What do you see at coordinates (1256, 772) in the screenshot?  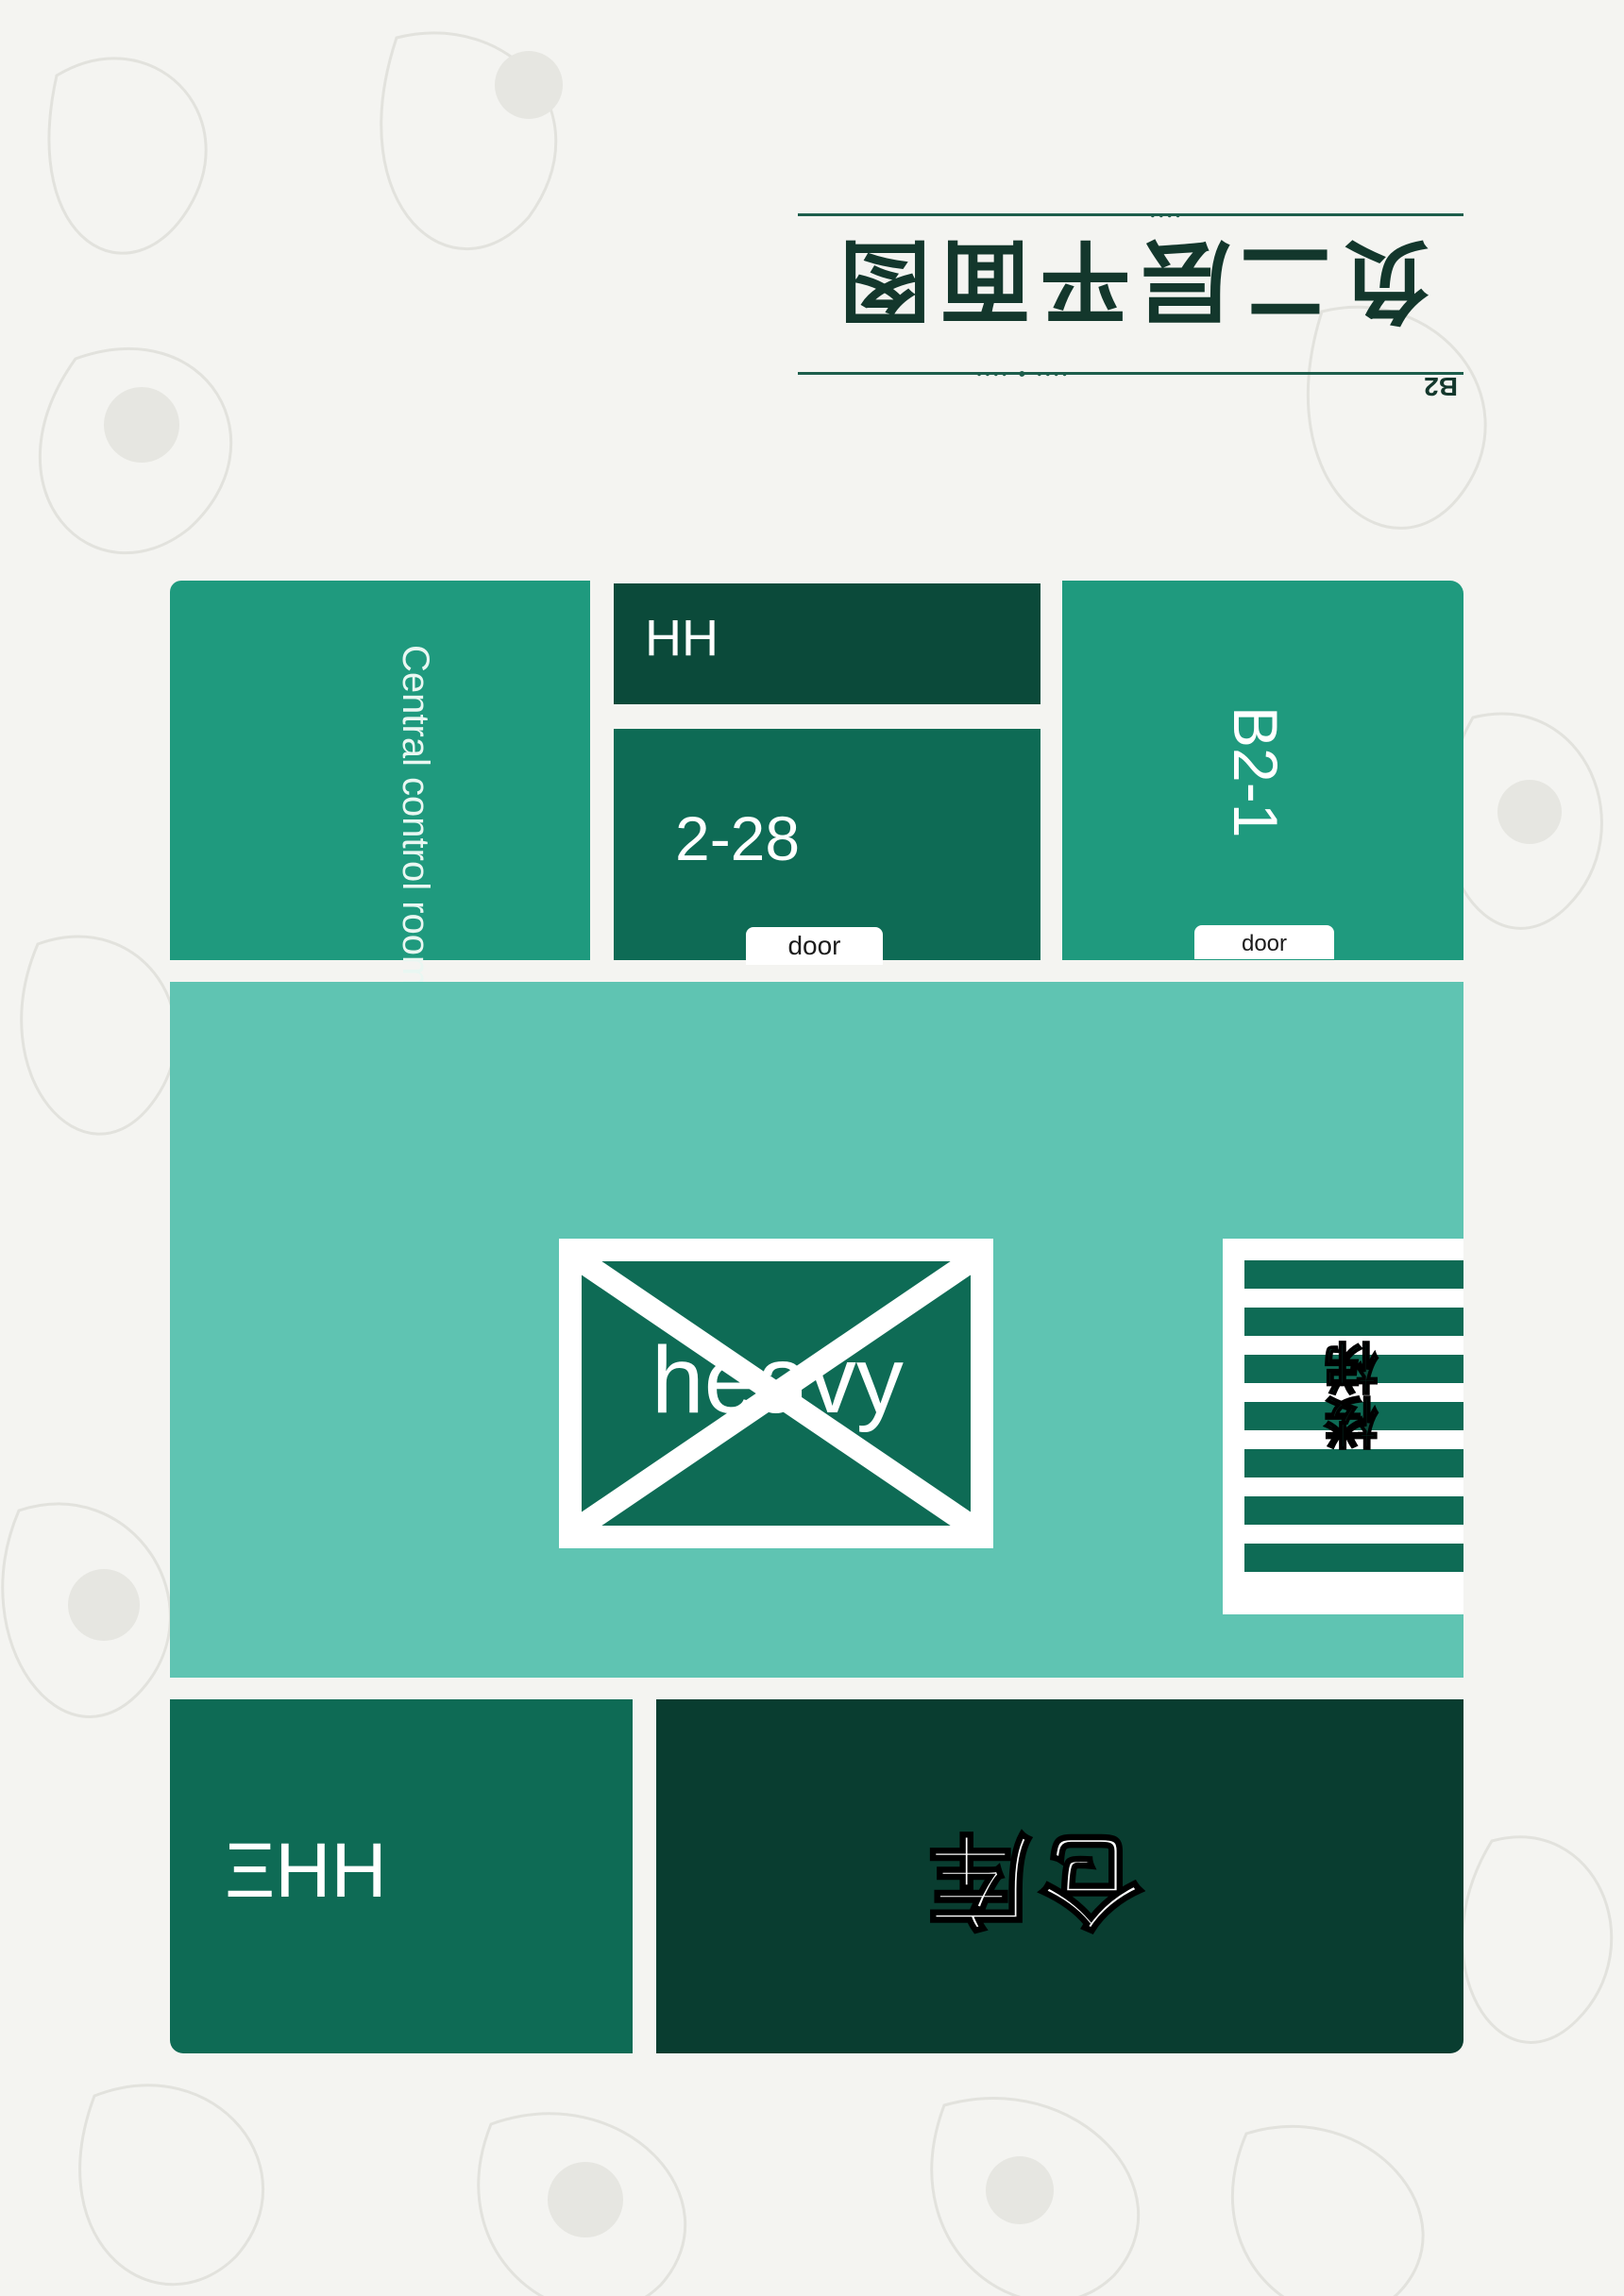 I see `room-b2-1-label: B2-1` at bounding box center [1256, 772].